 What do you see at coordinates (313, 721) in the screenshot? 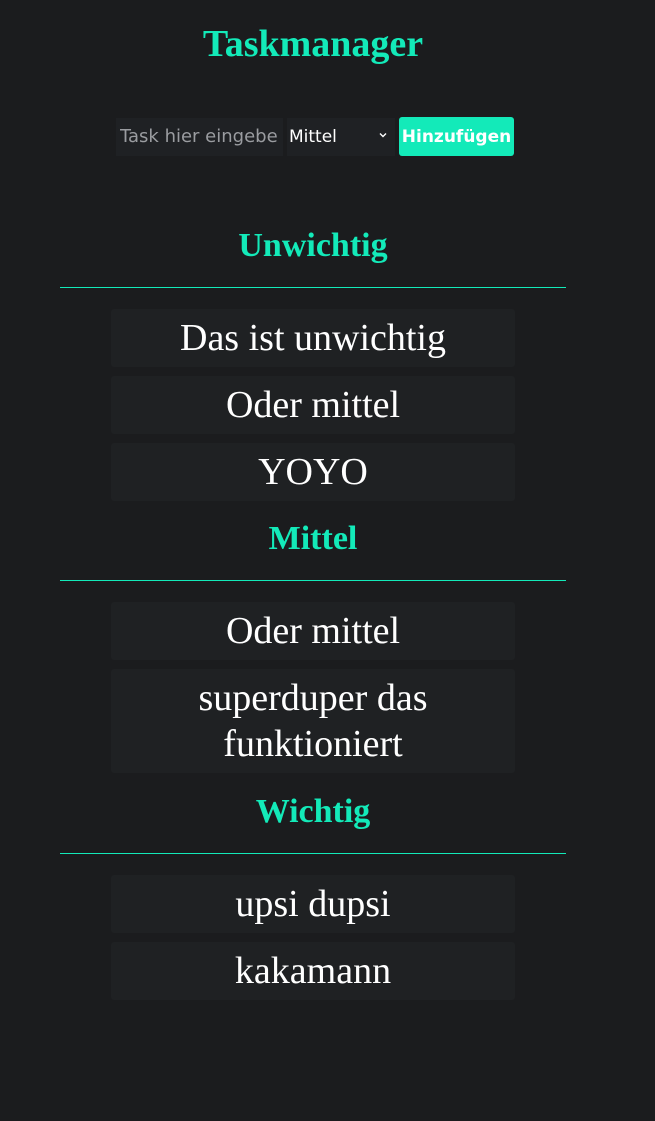
I see `task-item: superduper das funktioniert` at bounding box center [313, 721].